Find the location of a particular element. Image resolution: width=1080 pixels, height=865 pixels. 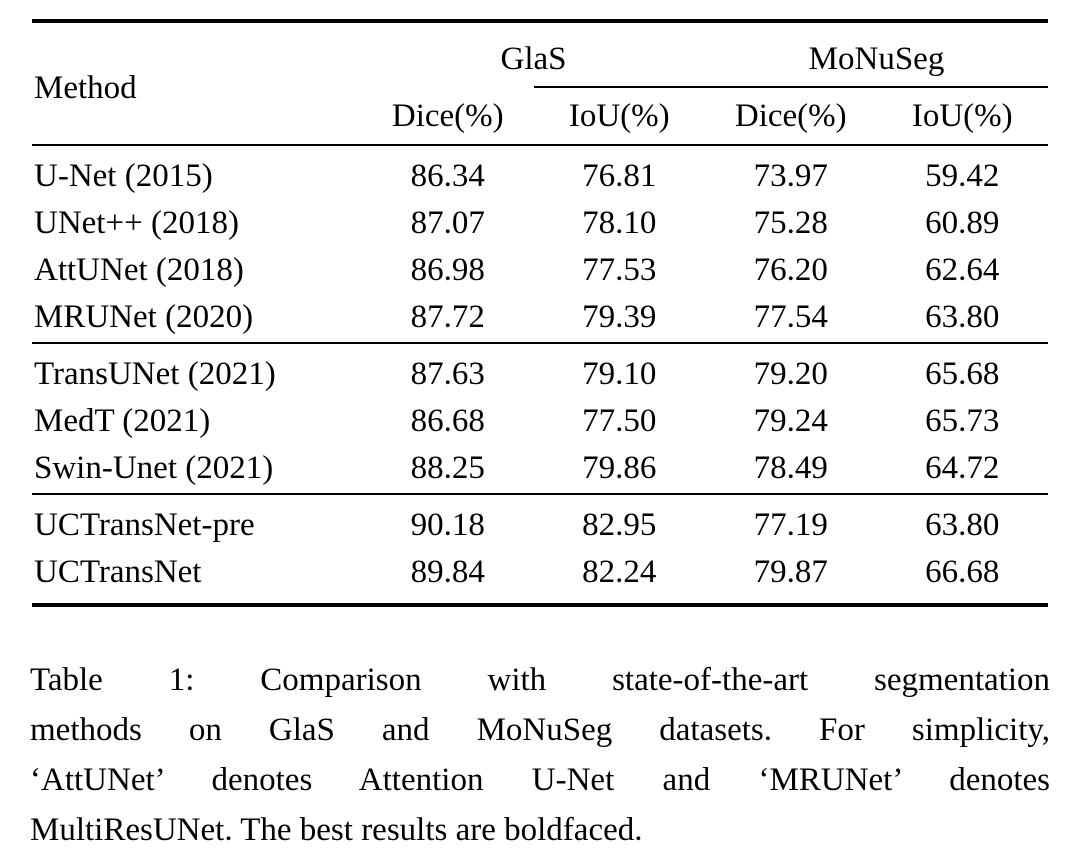

cell-value: 77.50 is located at coordinates (619, 421).